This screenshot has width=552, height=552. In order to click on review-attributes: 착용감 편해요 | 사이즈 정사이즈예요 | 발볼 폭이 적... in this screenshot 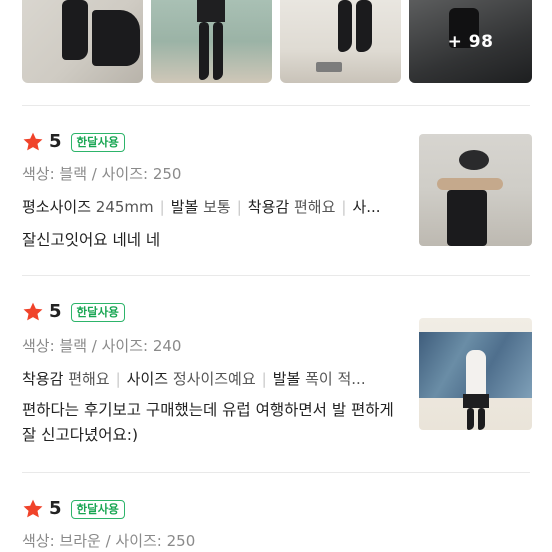, I will do `click(194, 379)`.